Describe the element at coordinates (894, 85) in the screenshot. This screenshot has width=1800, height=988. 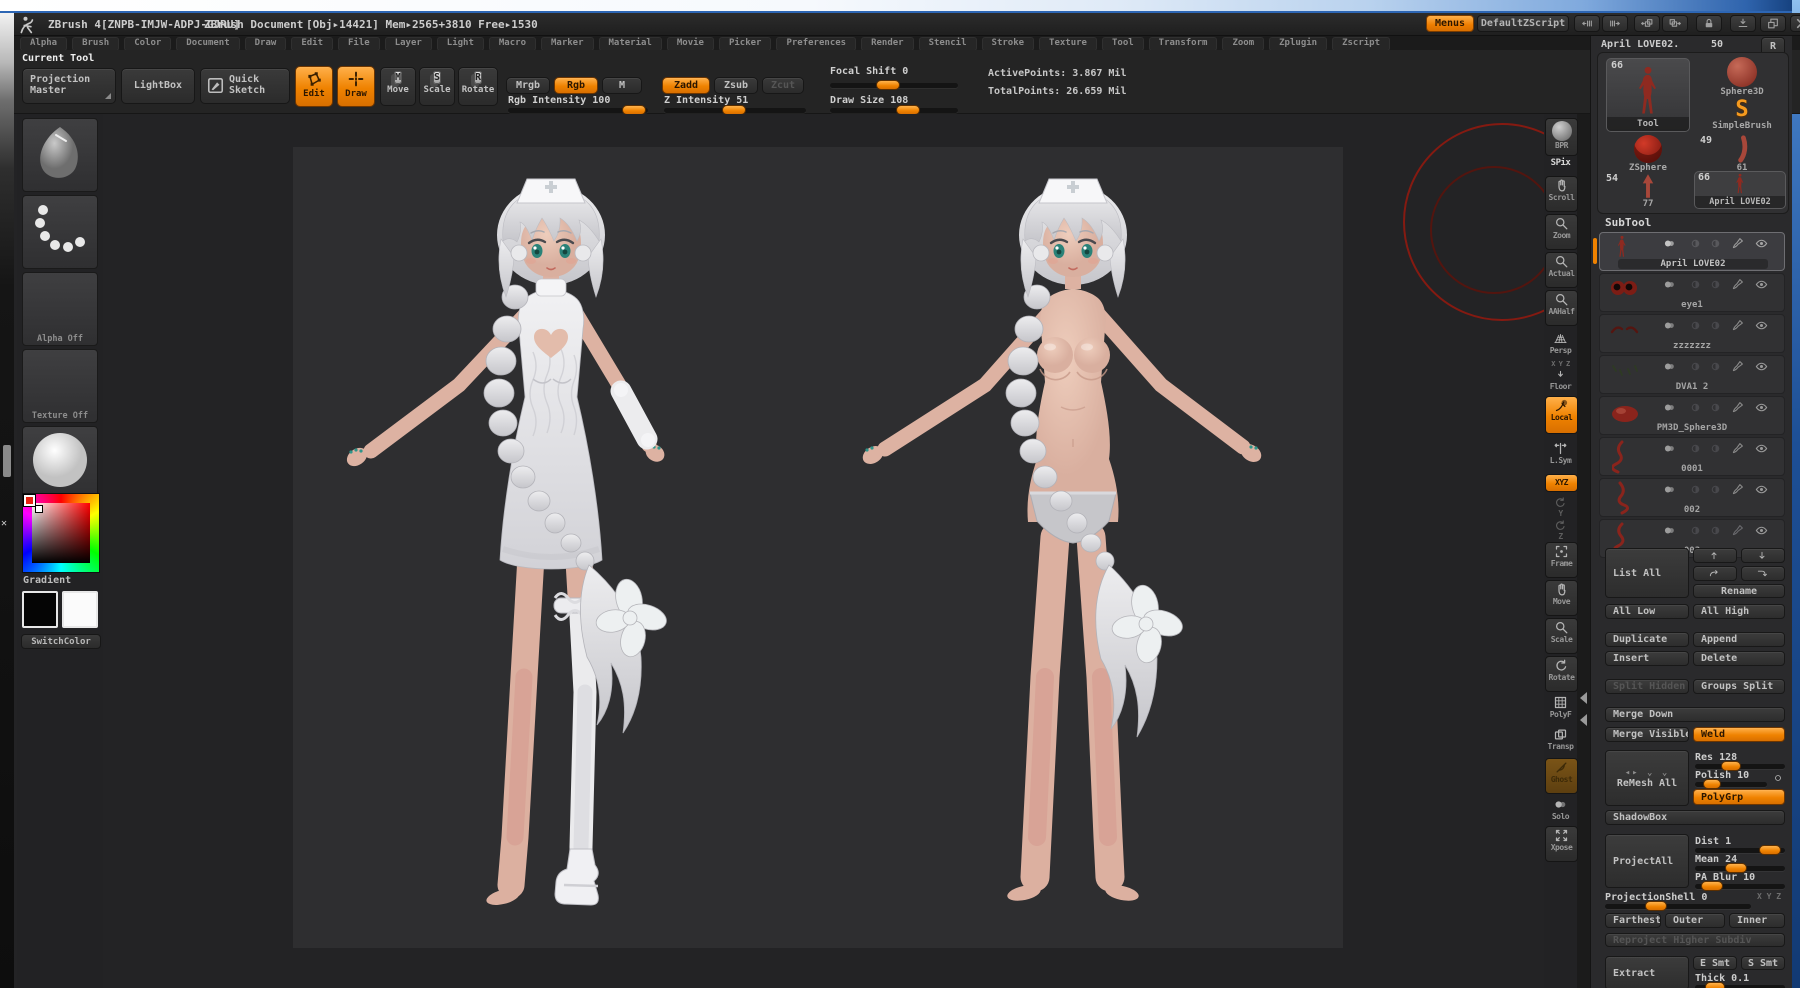
I see `focal-shift-slider` at that location.